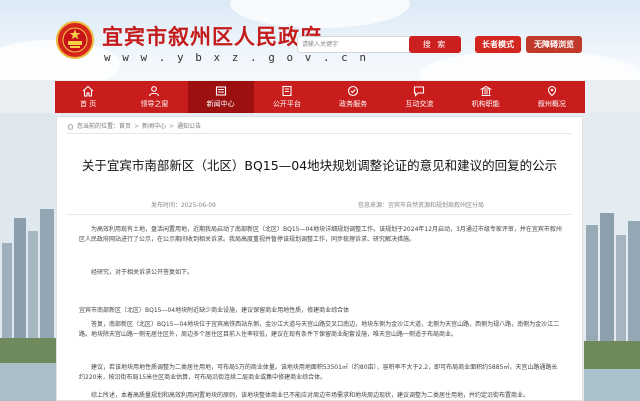 This screenshot has height=401, width=640. What do you see at coordinates (98, 126) in the screenshot?
I see `breadcrumb-prefix: 您当前的位置：` at bounding box center [98, 126].